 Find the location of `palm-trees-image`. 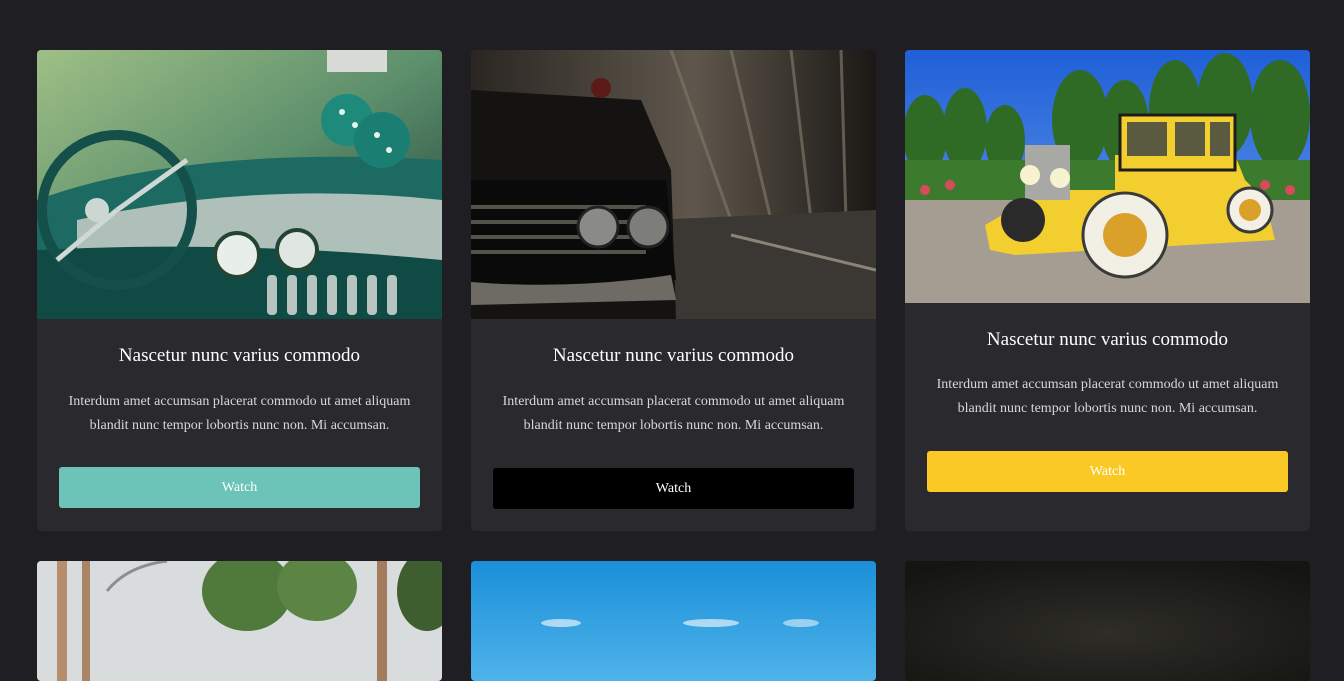

palm-trees-image is located at coordinates (239, 621).